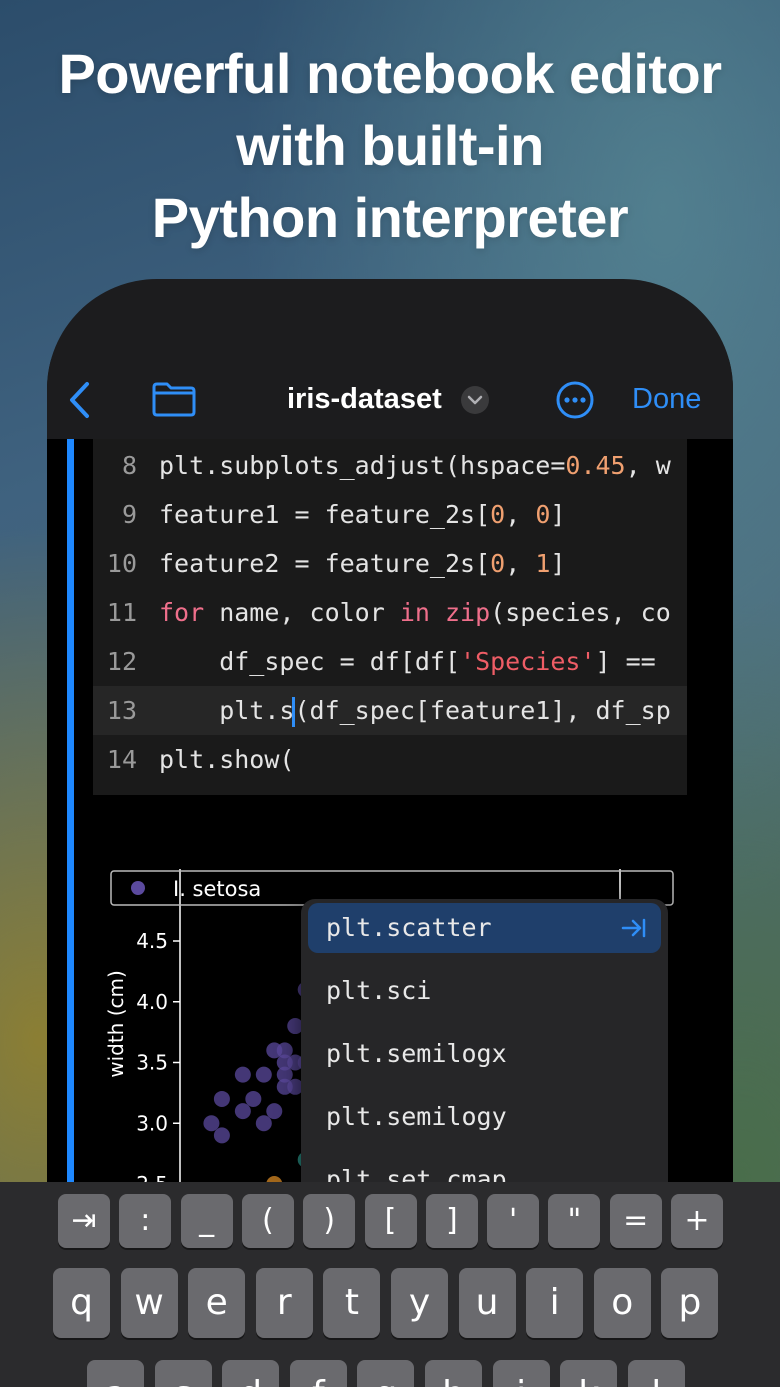 Image resolution: width=780 pixels, height=1387 pixels. I want to click on more-button, so click(575, 400).